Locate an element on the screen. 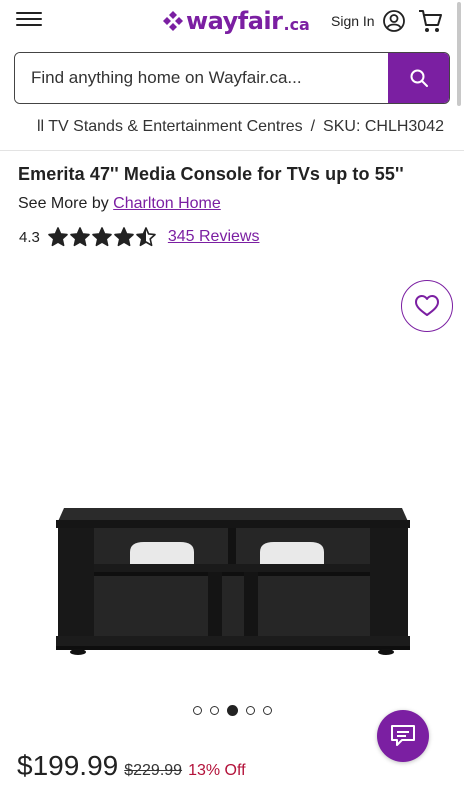  original-price: $229.99 is located at coordinates (153, 770).